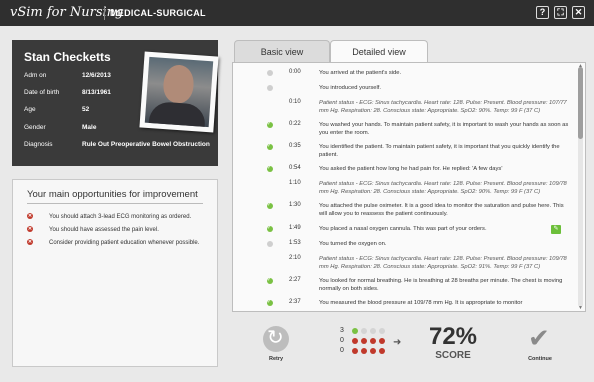  What do you see at coordinates (276, 338) in the screenshot?
I see `retry-icon` at bounding box center [276, 338].